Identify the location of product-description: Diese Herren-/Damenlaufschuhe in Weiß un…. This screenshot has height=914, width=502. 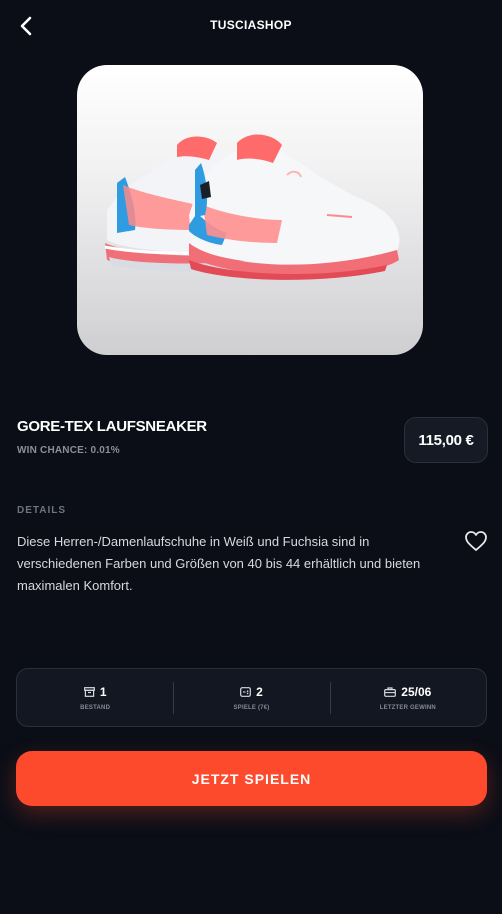
(219, 563).